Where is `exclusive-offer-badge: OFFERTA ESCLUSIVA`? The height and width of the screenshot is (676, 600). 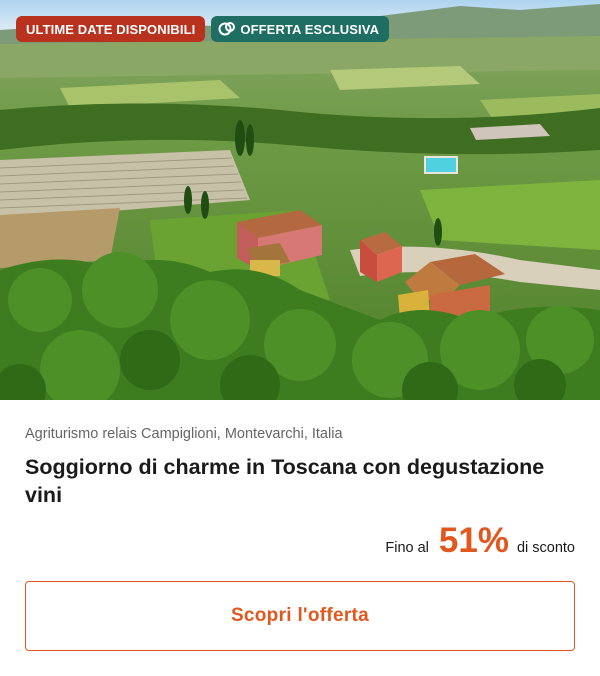 exclusive-offer-badge: OFFERTA ESCLUSIVA is located at coordinates (300, 29).